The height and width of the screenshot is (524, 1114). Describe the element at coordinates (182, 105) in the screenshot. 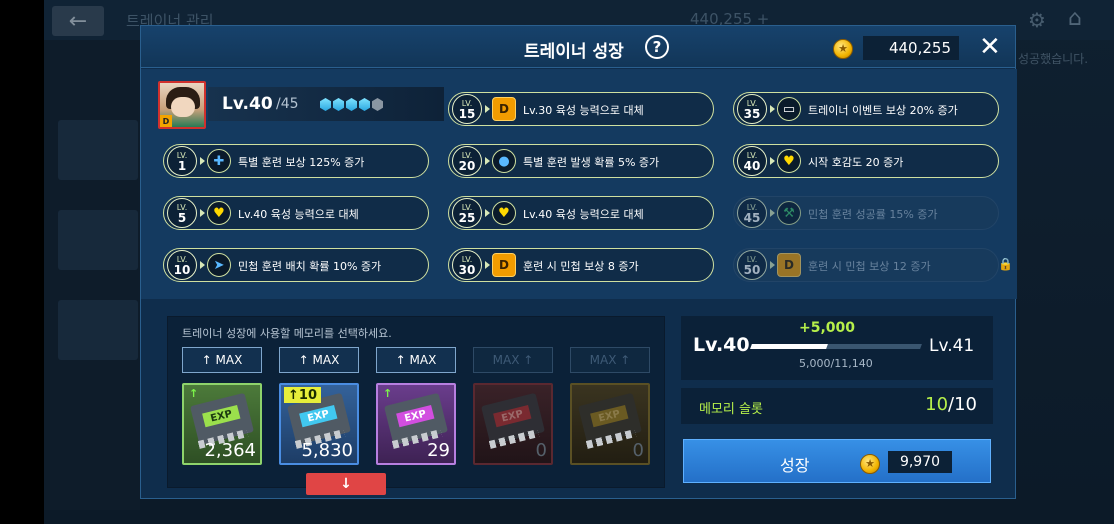

I see `avatar: D` at that location.